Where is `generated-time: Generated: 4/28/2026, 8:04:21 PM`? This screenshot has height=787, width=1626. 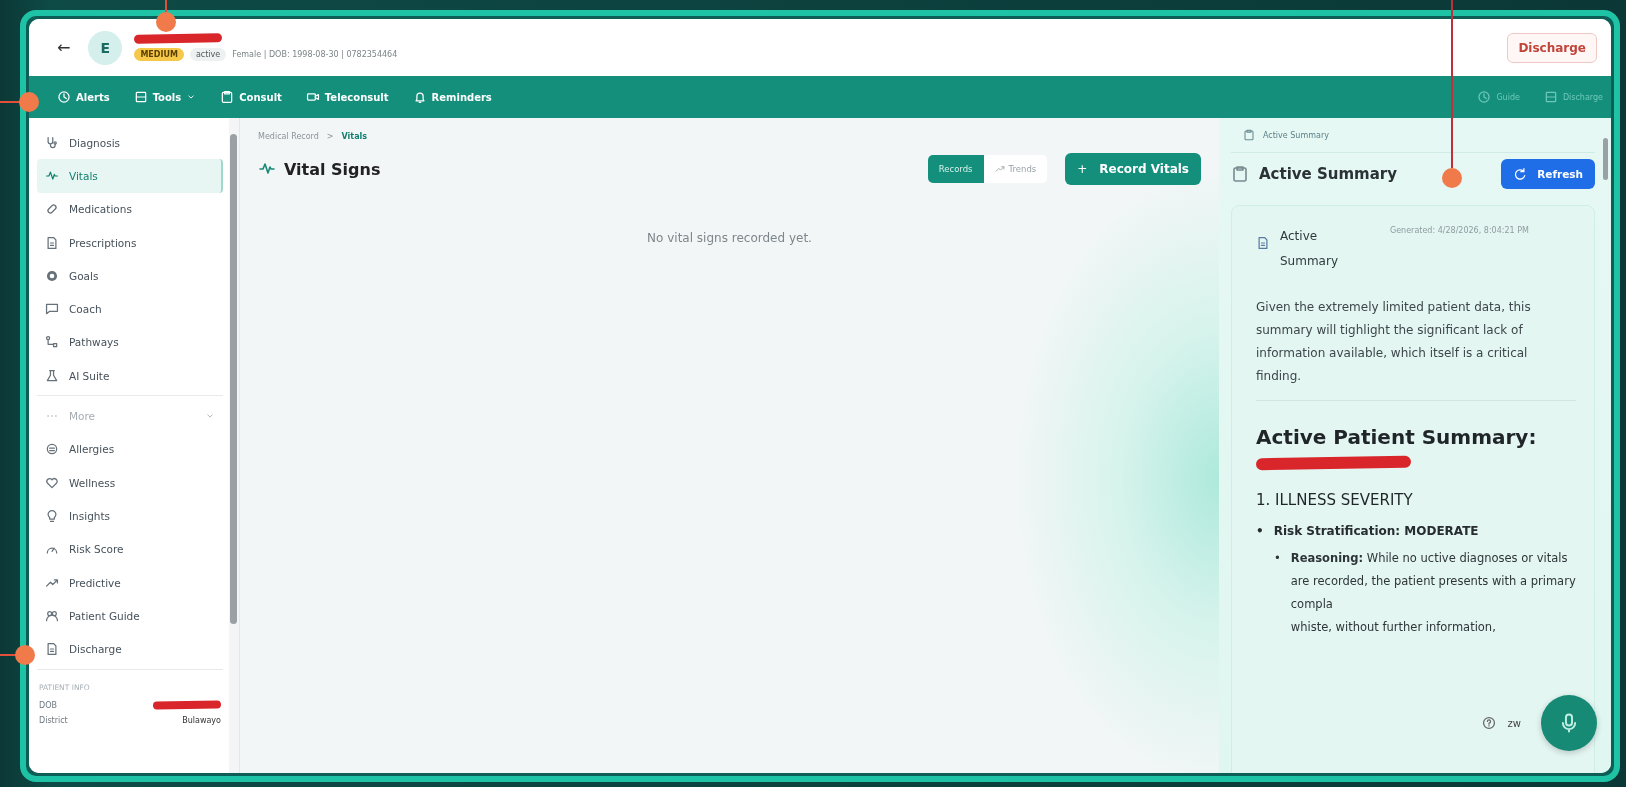
generated-time: Generated: 4/28/2026, 8:04:21 PM is located at coordinates (1460, 231).